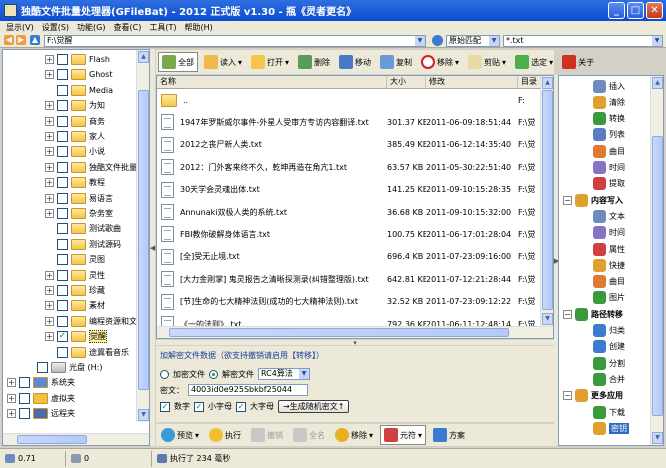 This screenshot has height=468, width=666. I want to click on checkbox-upper: ✓, so click(241, 406).